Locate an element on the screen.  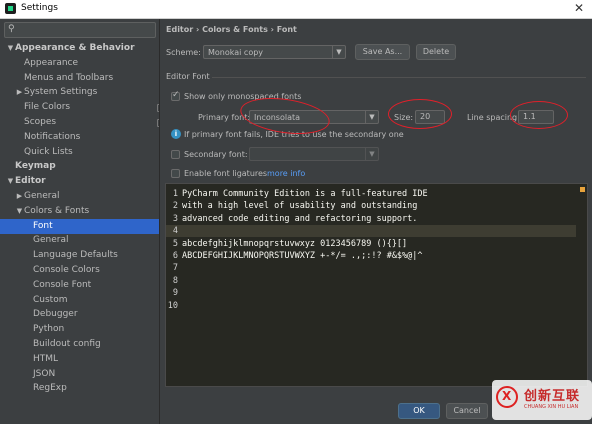
sidebar-item-label: System Settings is located at coordinates (61, 92).